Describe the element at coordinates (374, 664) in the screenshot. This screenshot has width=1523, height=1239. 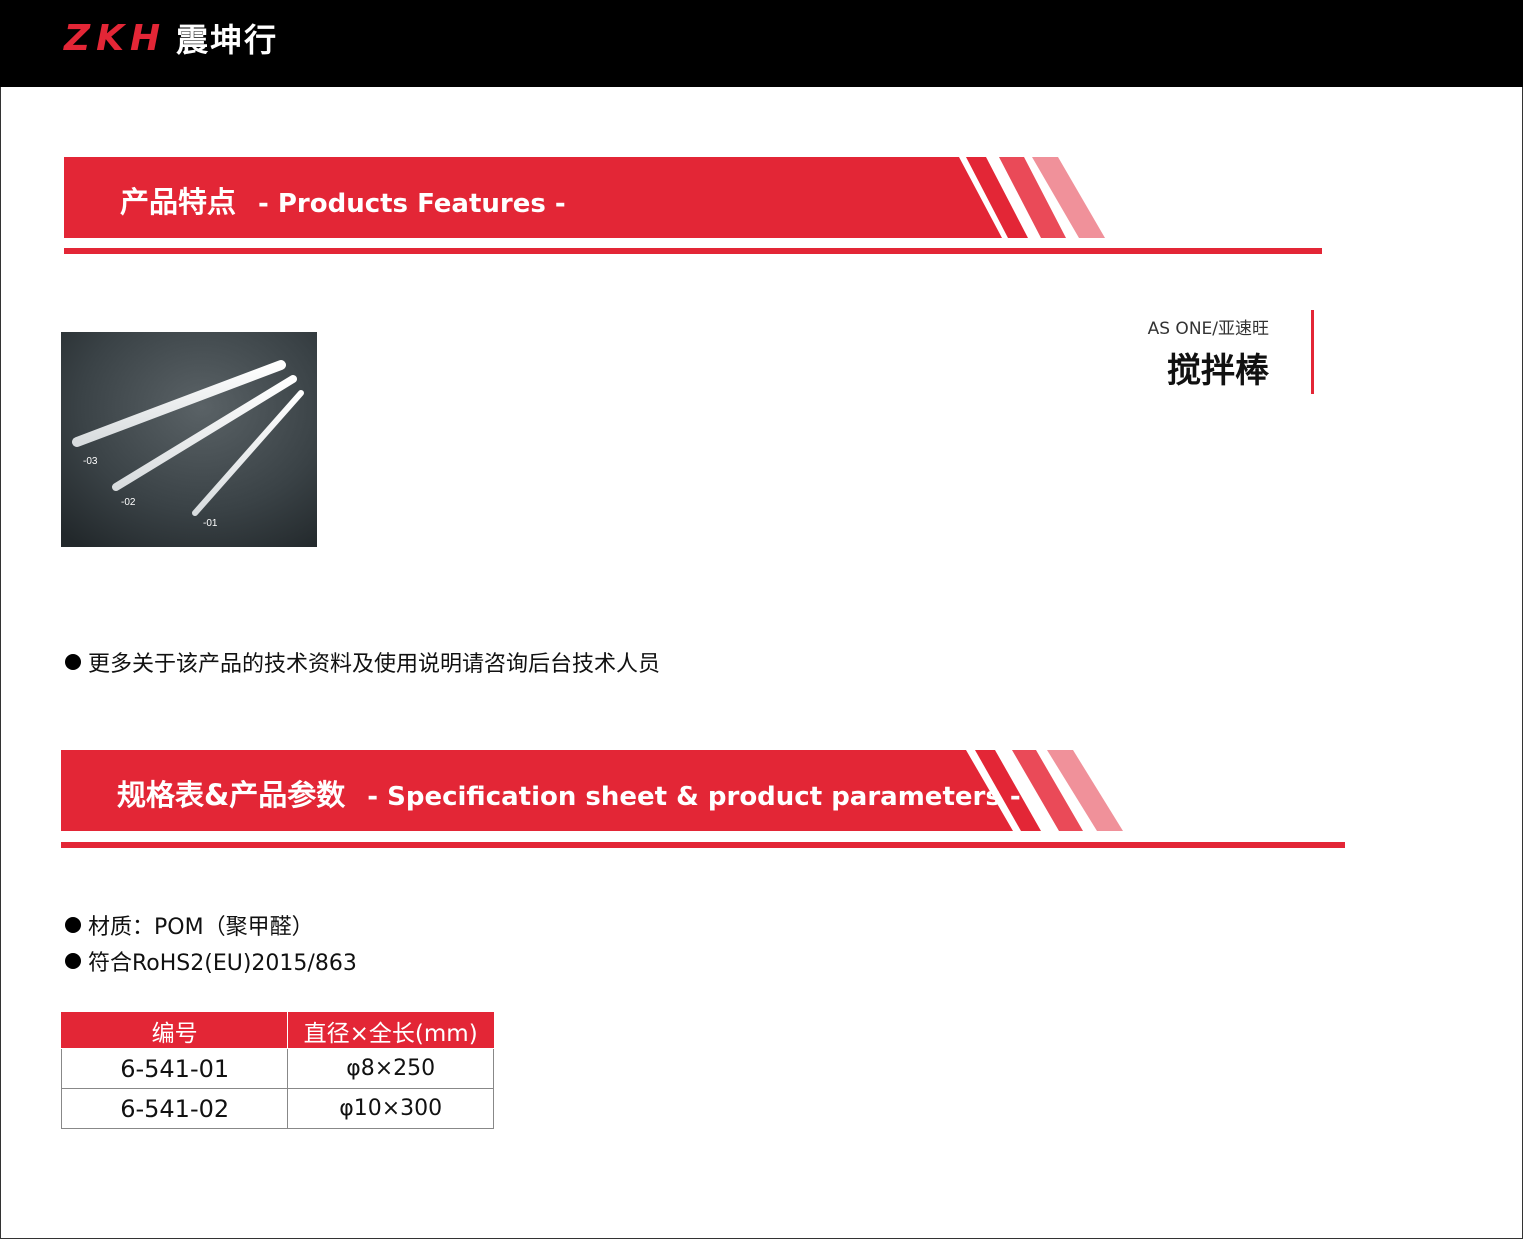
I see `note-text: 更多关于该产品的技术资料及使用说明请咨询后台技术人员` at that location.